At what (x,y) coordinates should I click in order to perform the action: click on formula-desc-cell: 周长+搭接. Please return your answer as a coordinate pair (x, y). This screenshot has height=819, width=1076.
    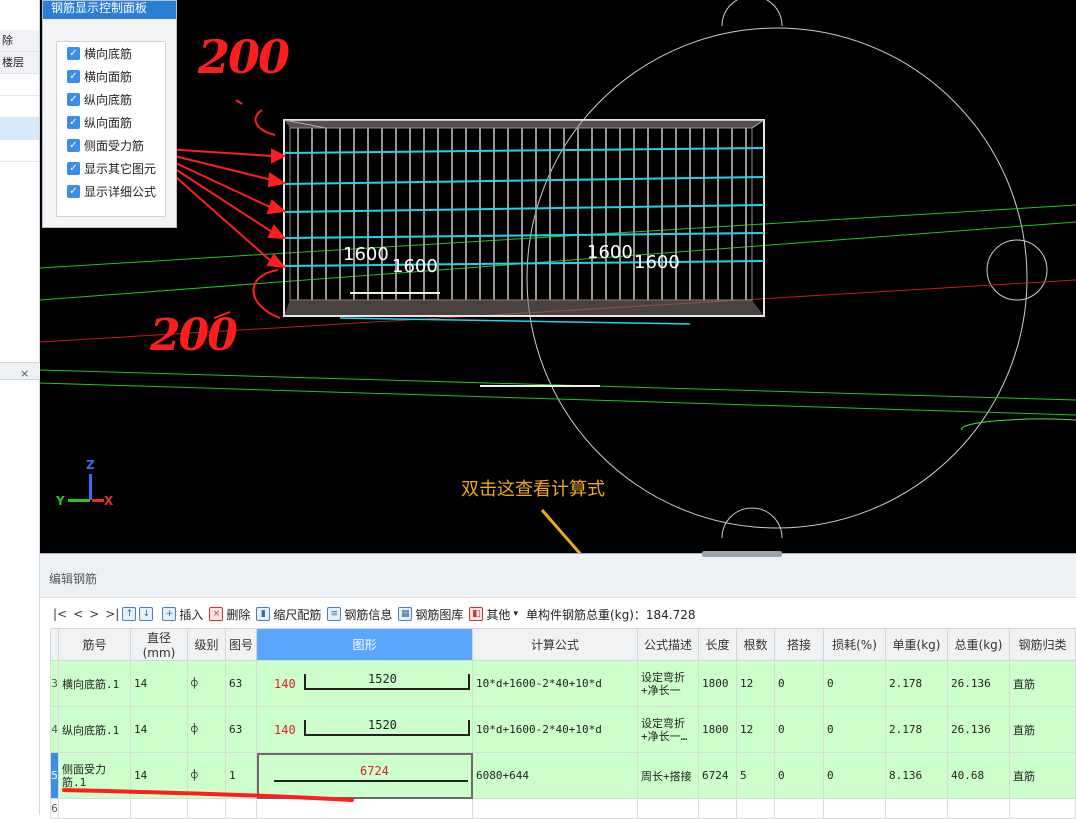
    Looking at the image, I should click on (668, 775).